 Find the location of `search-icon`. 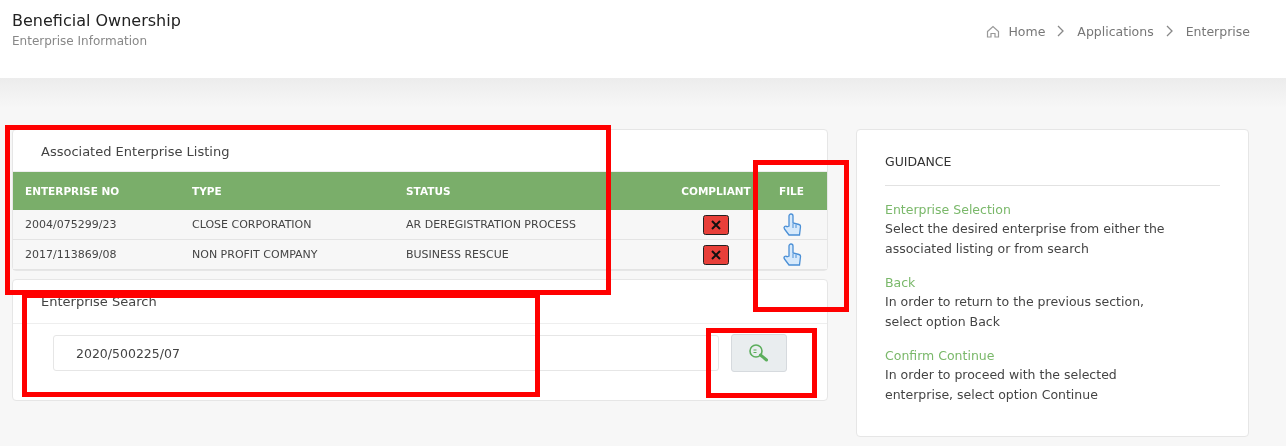

search-icon is located at coordinates (759, 353).